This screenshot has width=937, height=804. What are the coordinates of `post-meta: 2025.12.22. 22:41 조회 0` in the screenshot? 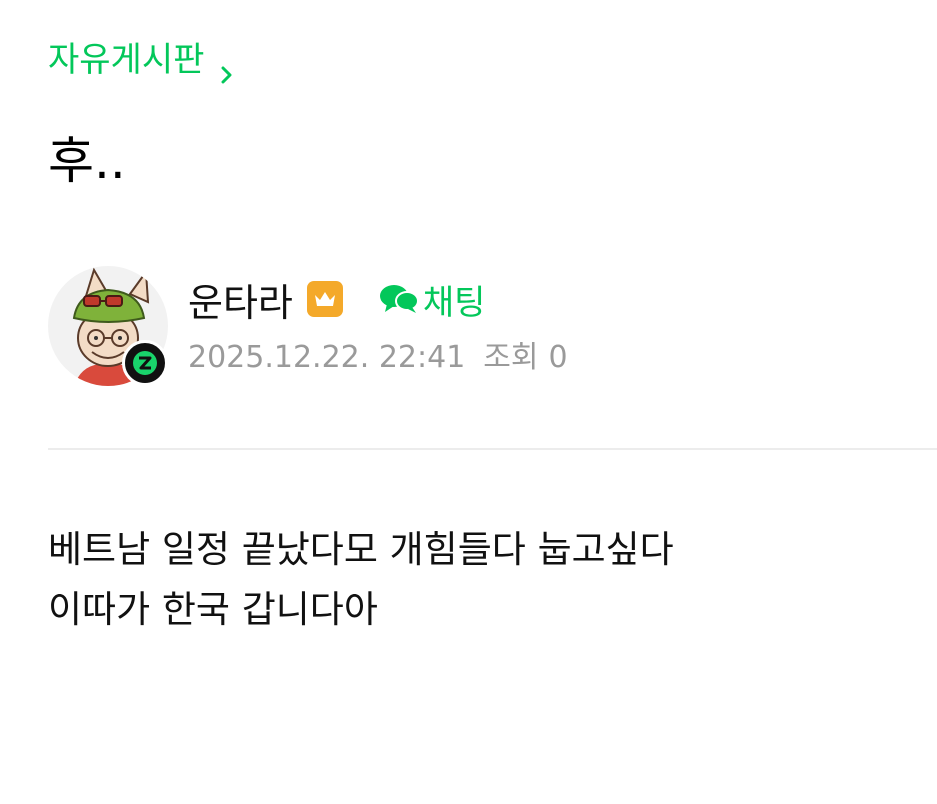 It's located at (378, 358).